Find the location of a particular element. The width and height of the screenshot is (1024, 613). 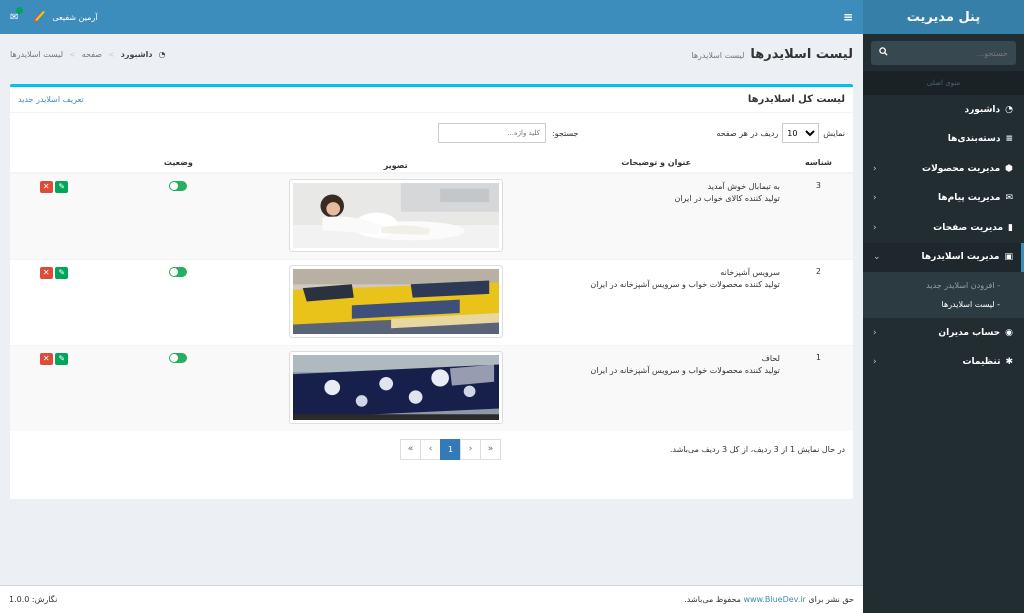

new-slider-link: تعریف اسلایدر جدید is located at coordinates (51, 99).